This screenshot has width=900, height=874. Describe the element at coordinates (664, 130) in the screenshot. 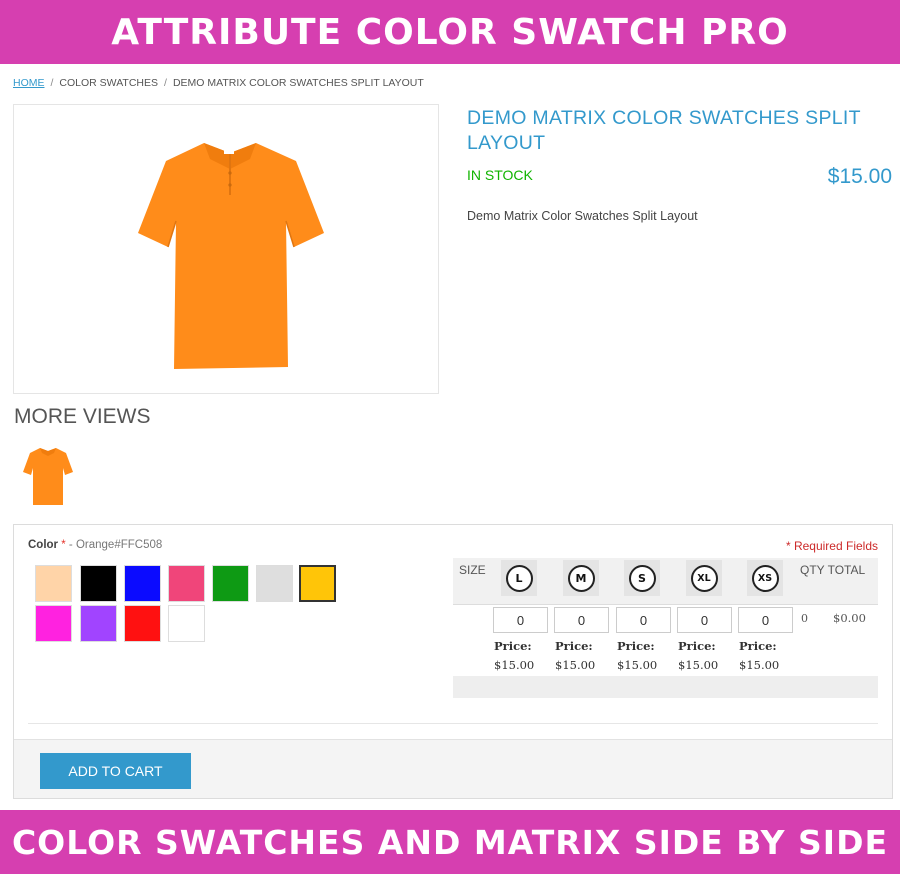

I see `product-title: DEMO MATRIX COLOR SWATCHES SPLIT LAYOUT` at that location.